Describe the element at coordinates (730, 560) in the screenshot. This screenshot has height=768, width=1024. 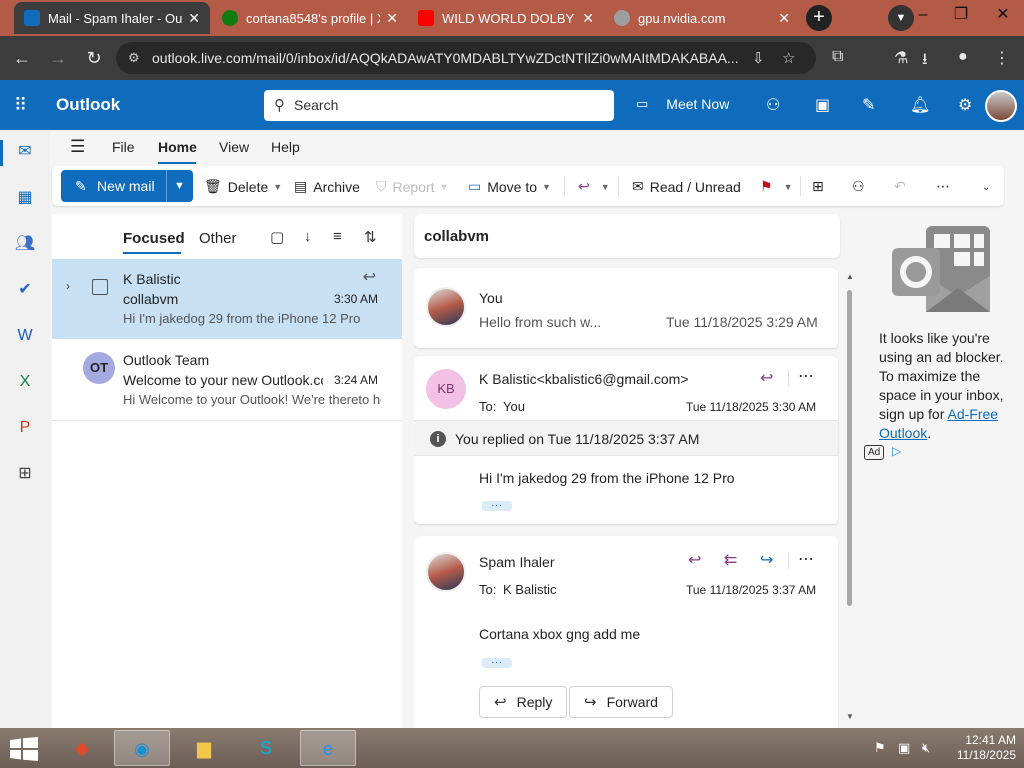
I see `reply-all-icon: ⇇` at that location.